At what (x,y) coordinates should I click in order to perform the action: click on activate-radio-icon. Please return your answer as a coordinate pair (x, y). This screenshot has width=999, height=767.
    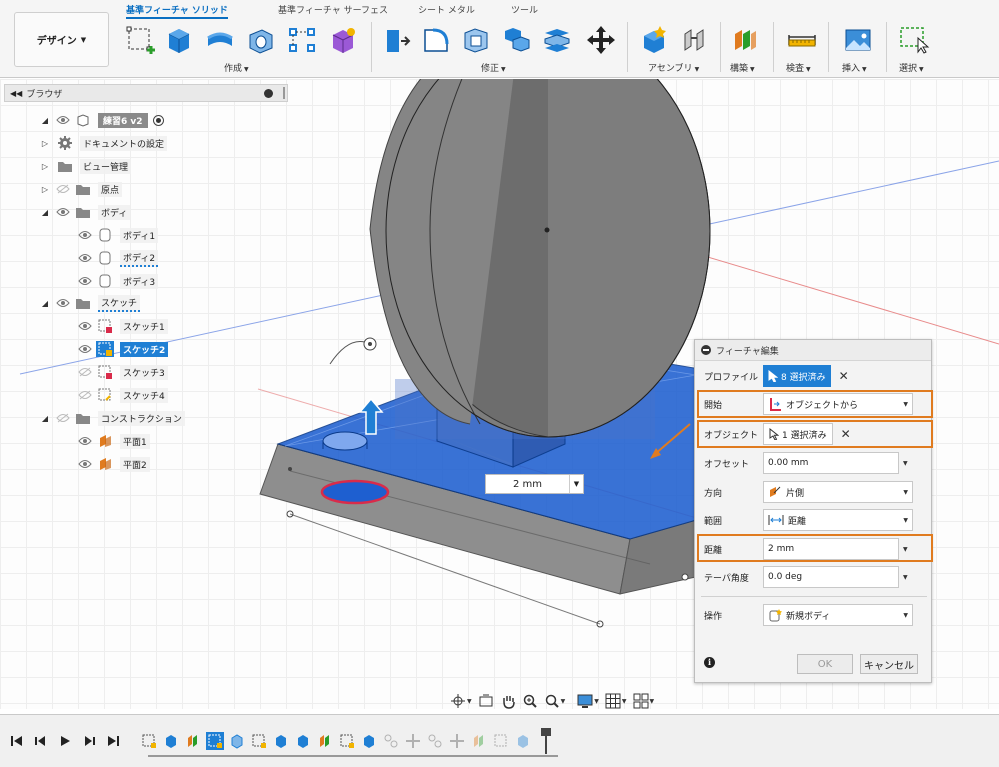
    Looking at the image, I should click on (158, 120).